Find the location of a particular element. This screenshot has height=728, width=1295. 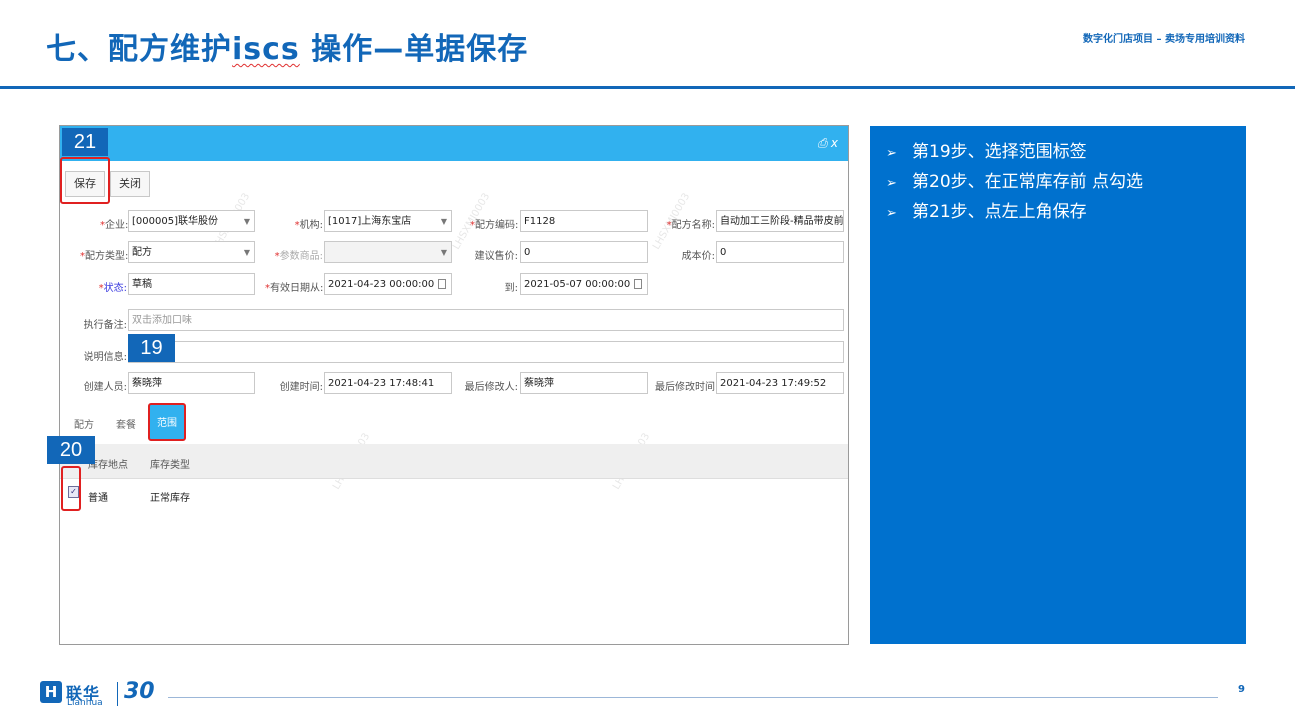

status-field: 草稿 is located at coordinates (191, 284).